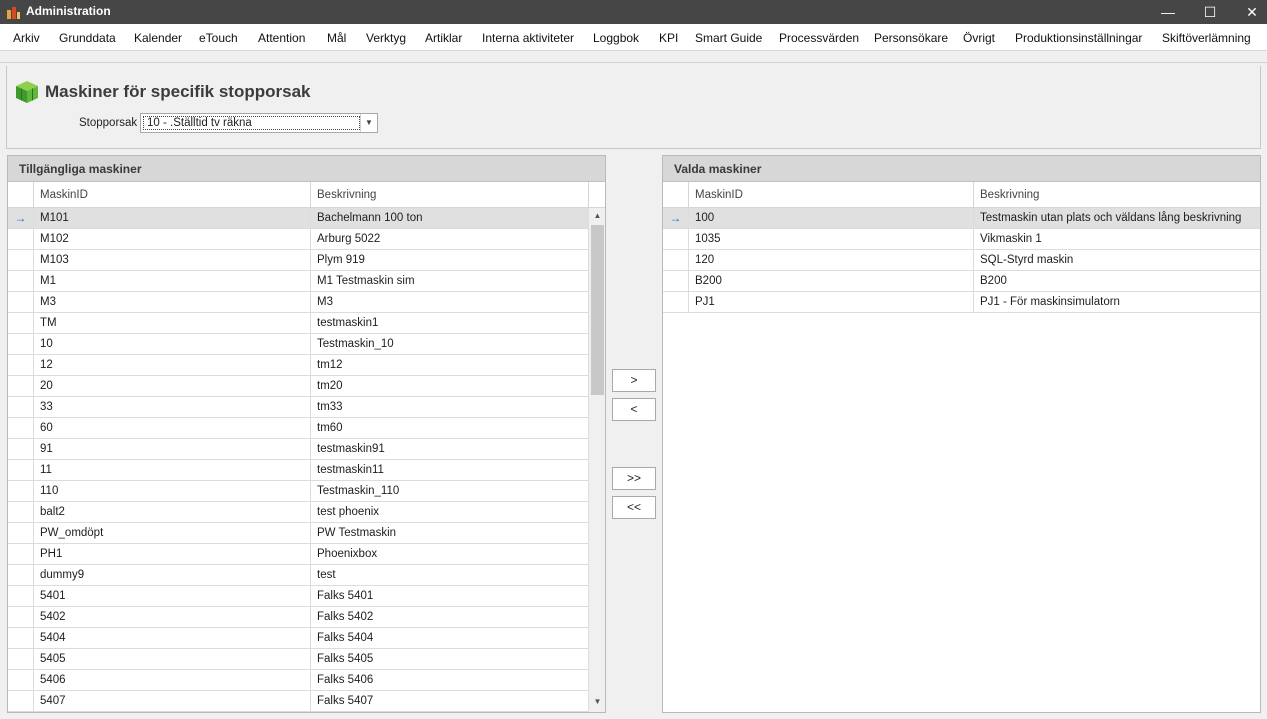 The width and height of the screenshot is (1267, 719). What do you see at coordinates (368, 123) in the screenshot?
I see `dropdown-arrow-icon: ▼` at bounding box center [368, 123].